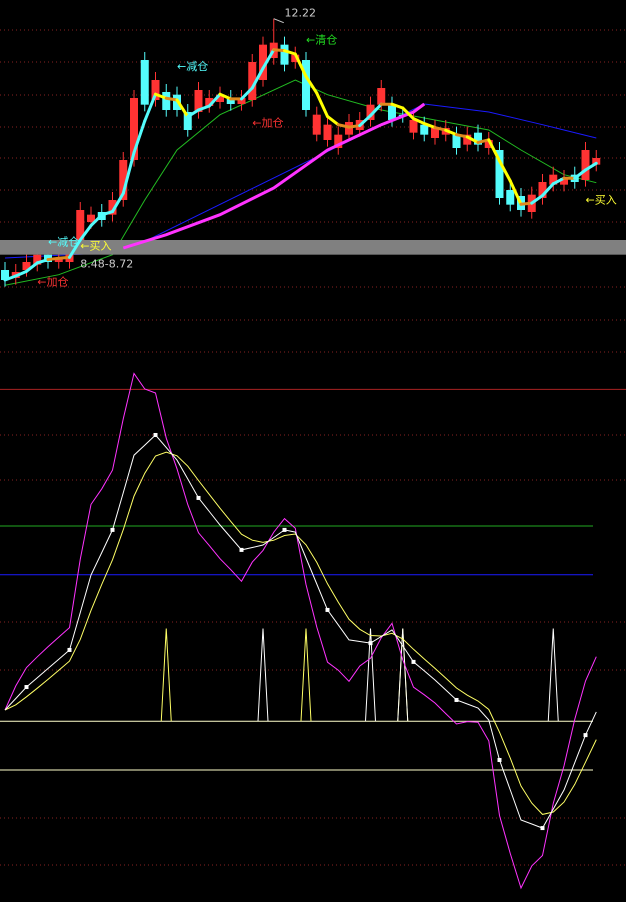 Image resolution: width=626 pixels, height=902 pixels. Describe the element at coordinates (301, 13) in the screenshot. I see `annotation-label: 12.22` at that location.